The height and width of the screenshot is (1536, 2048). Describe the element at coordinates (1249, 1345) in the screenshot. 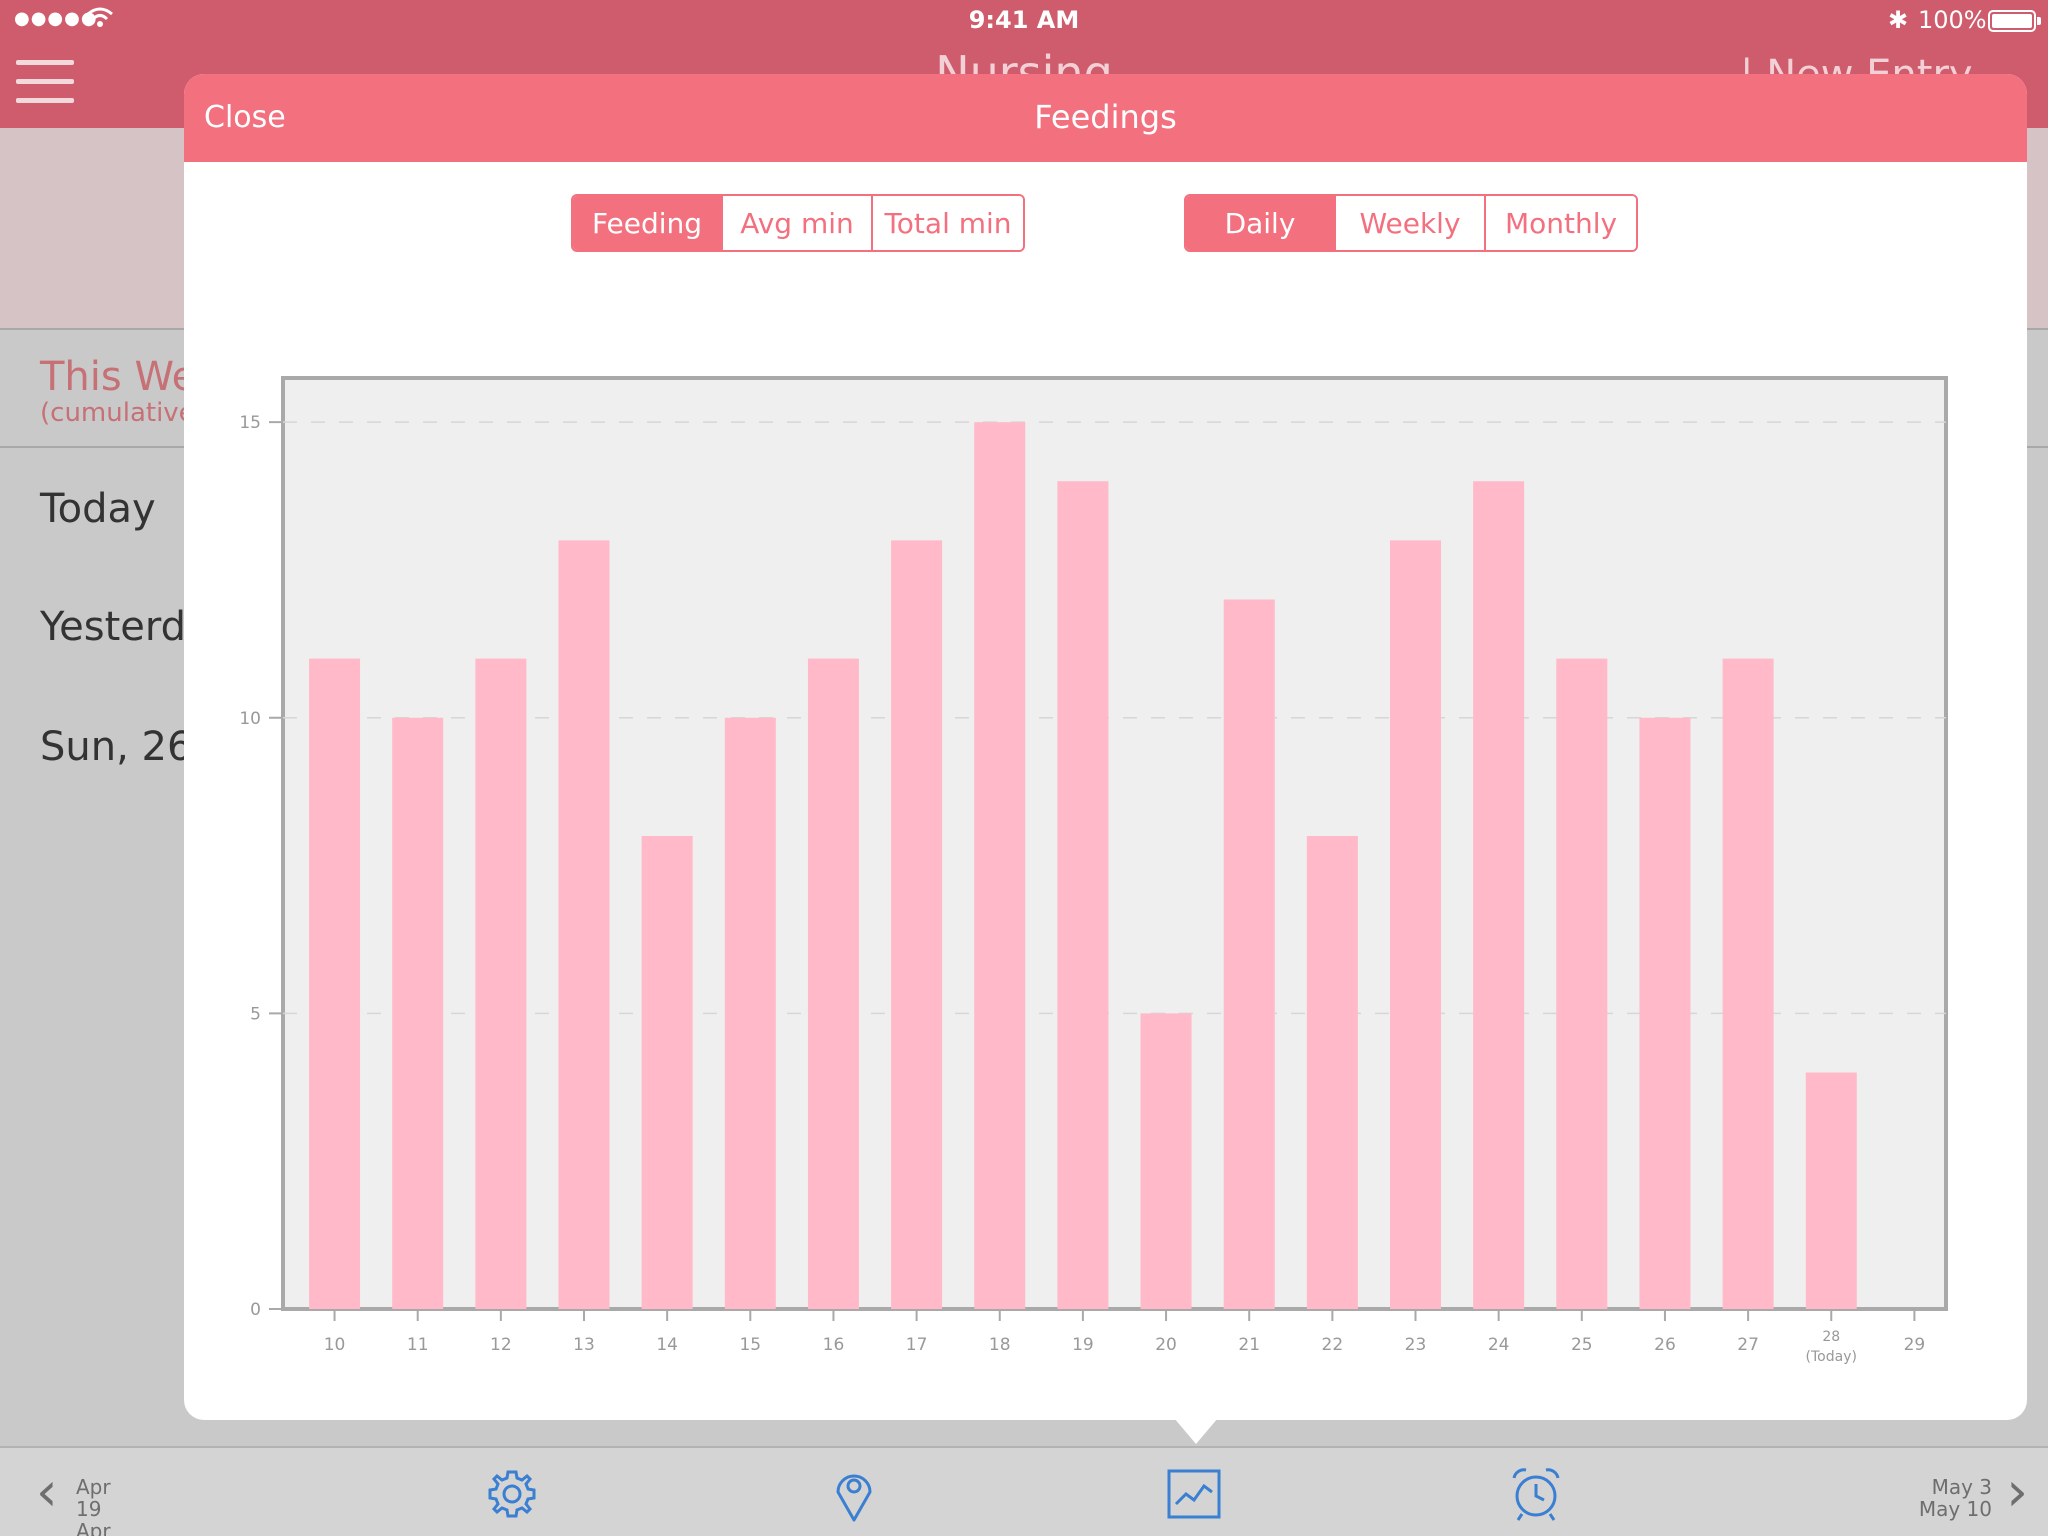

I see `x-tick-label: 21` at that location.